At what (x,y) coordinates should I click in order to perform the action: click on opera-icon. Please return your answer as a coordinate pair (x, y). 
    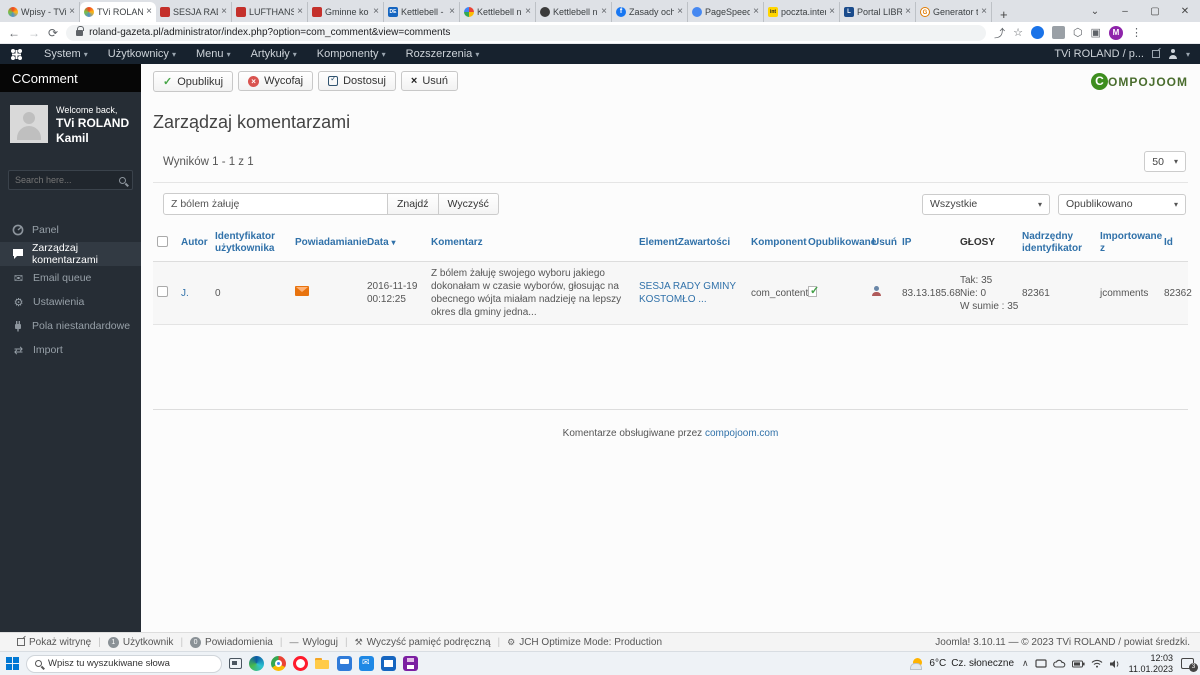
    Looking at the image, I should click on (300, 663).